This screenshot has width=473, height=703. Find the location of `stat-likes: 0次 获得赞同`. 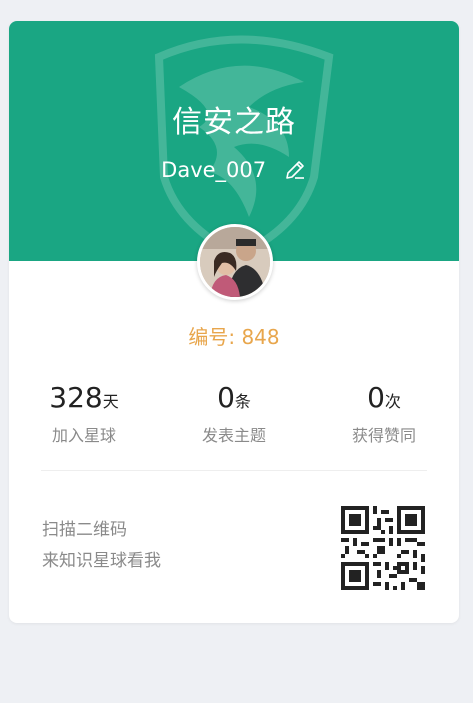

stat-likes: 0次 获得赞同 is located at coordinates (384, 413).